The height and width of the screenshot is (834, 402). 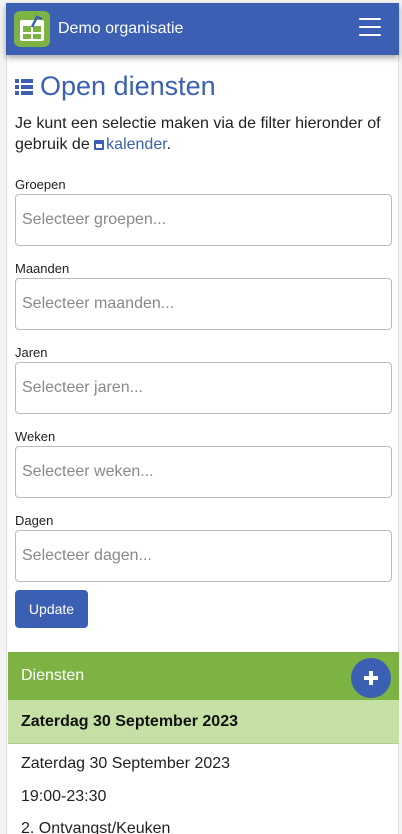 What do you see at coordinates (40, 184) in the screenshot?
I see `groepen-label: Groepen` at bounding box center [40, 184].